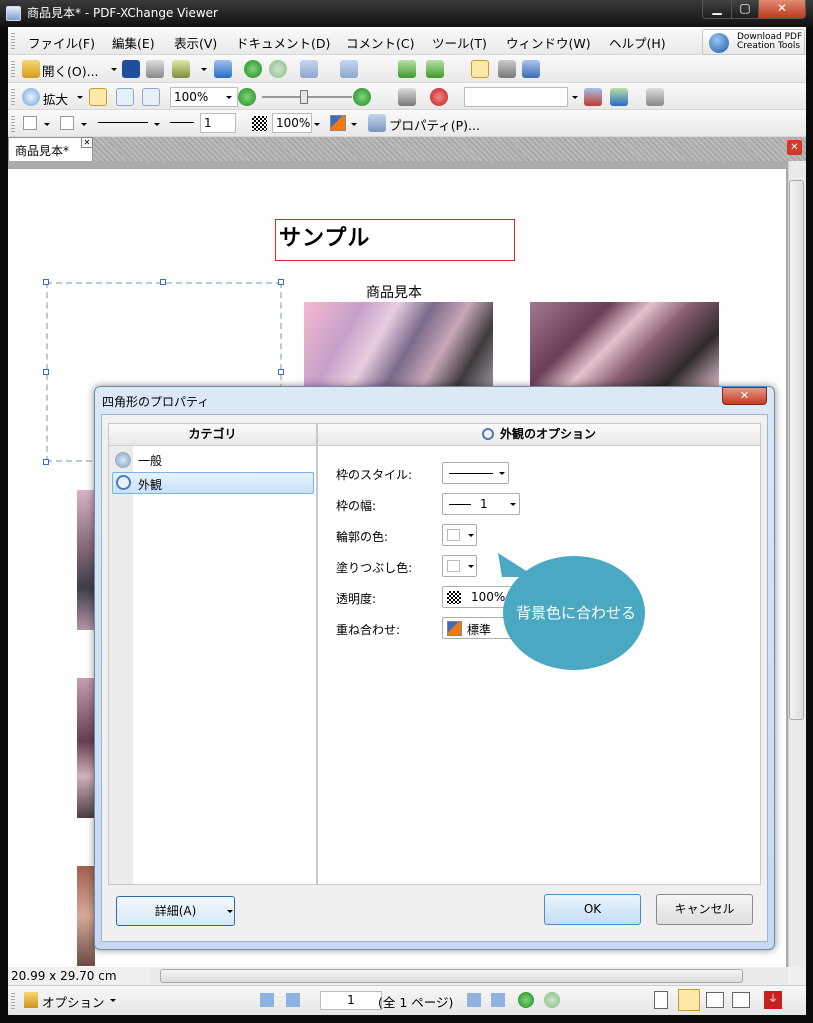 The image size is (813, 1023). Describe the element at coordinates (661, 1000) in the screenshot. I see `single-page-icon` at that location.